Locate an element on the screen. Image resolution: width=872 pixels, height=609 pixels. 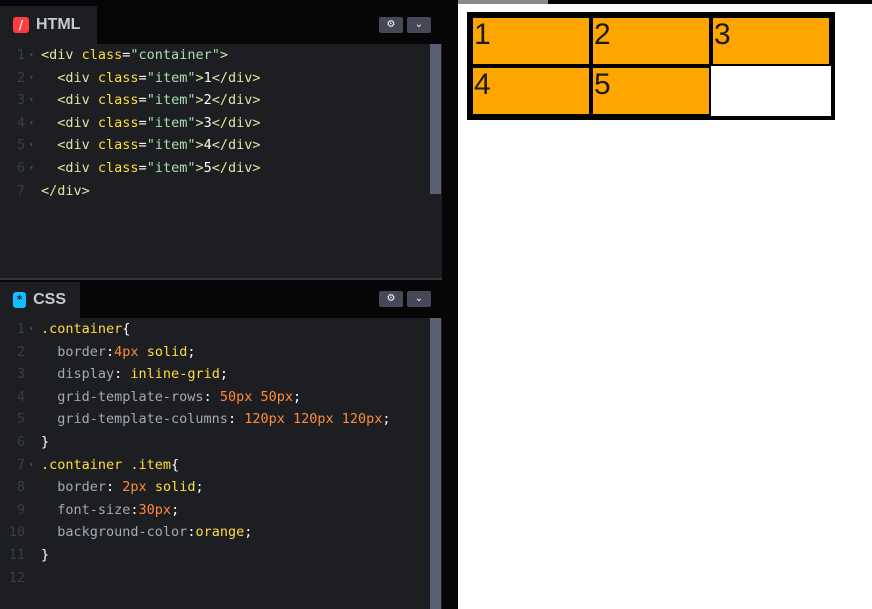
code-text: grid-template-rows: 50px 50px; is located at coordinates (171, 397).